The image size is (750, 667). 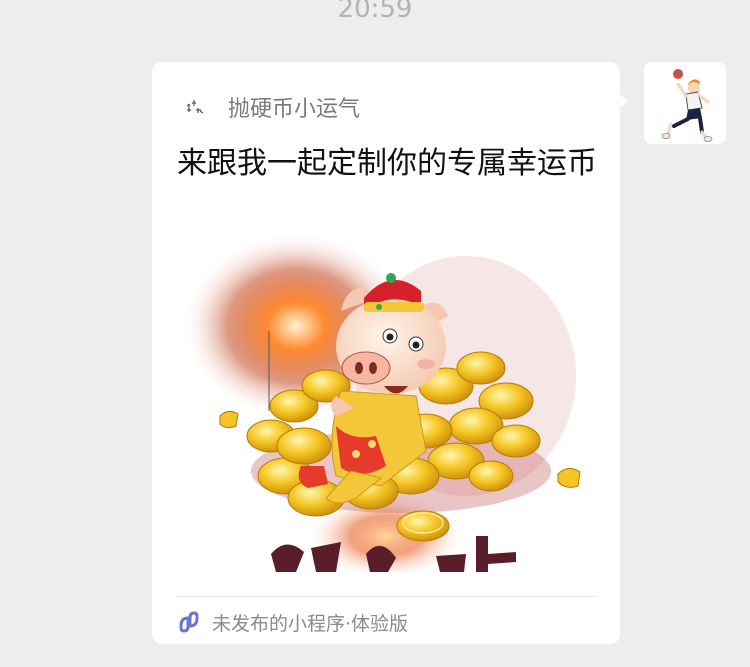 I want to click on coin-logo-icon, so click(x=195, y=107).